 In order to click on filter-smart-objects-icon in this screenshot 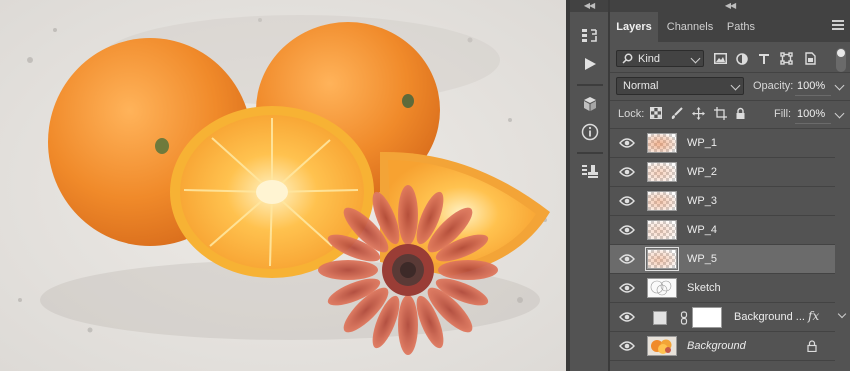, I will do `click(810, 58)`.